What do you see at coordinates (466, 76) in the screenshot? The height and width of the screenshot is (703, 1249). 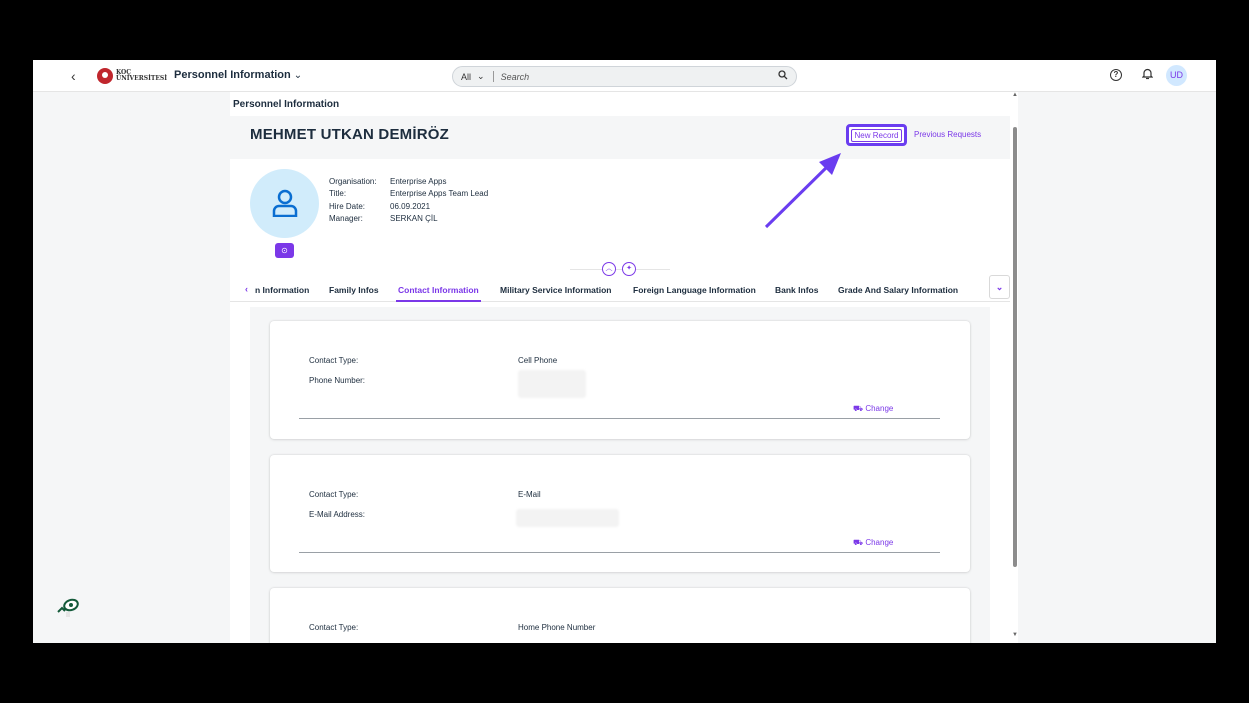 I see `search-scope-value: All` at bounding box center [466, 76].